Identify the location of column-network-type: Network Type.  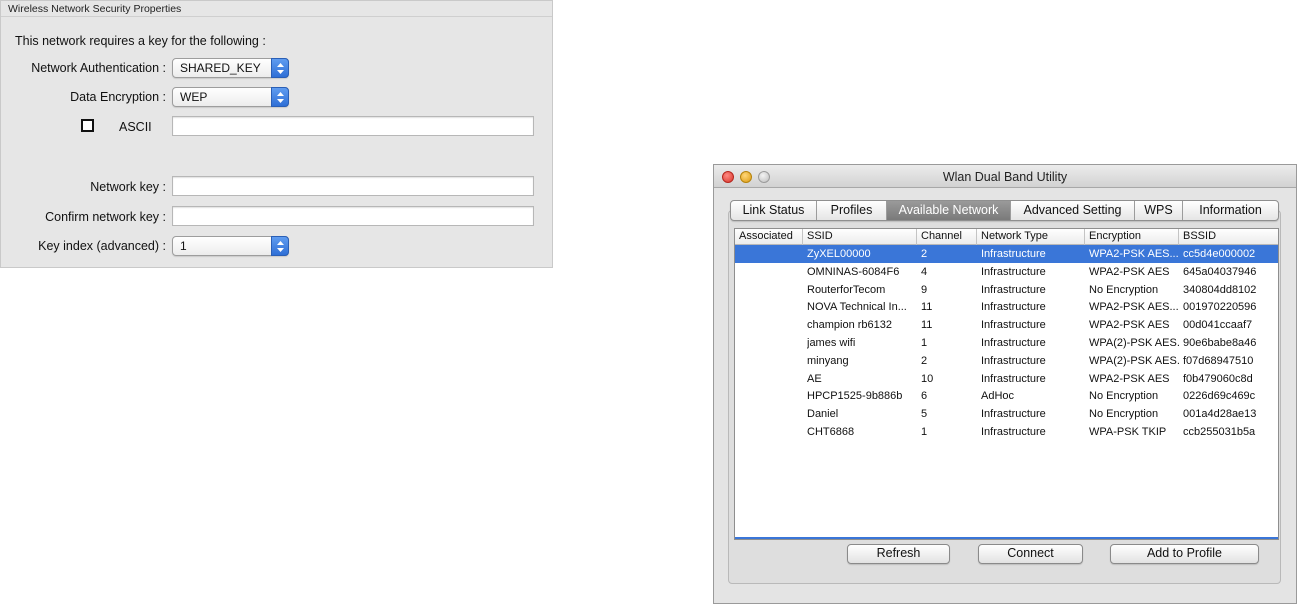
(1031, 237).